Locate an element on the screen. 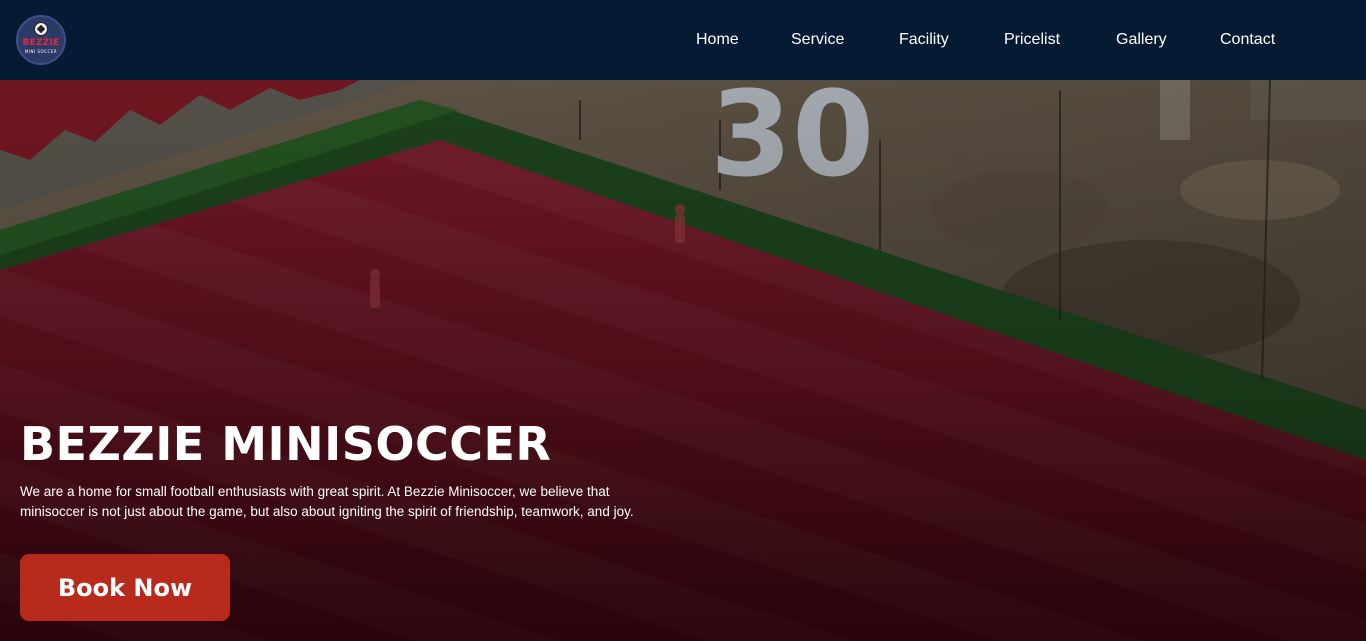 The height and width of the screenshot is (641, 1366). nav-link-contact: Contact is located at coordinates (1247, 40).